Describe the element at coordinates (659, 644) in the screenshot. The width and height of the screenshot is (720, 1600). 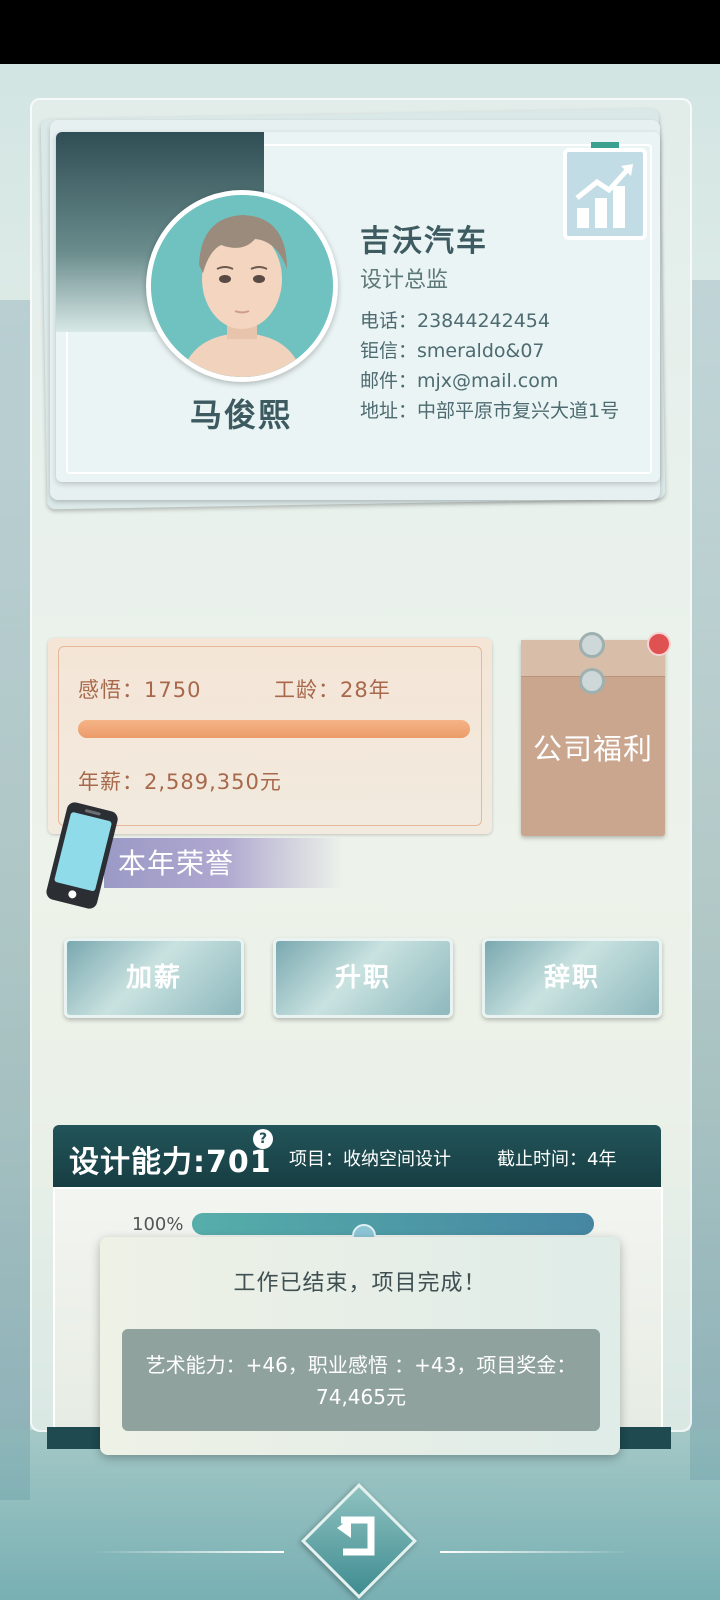
I see `notification-dot` at that location.